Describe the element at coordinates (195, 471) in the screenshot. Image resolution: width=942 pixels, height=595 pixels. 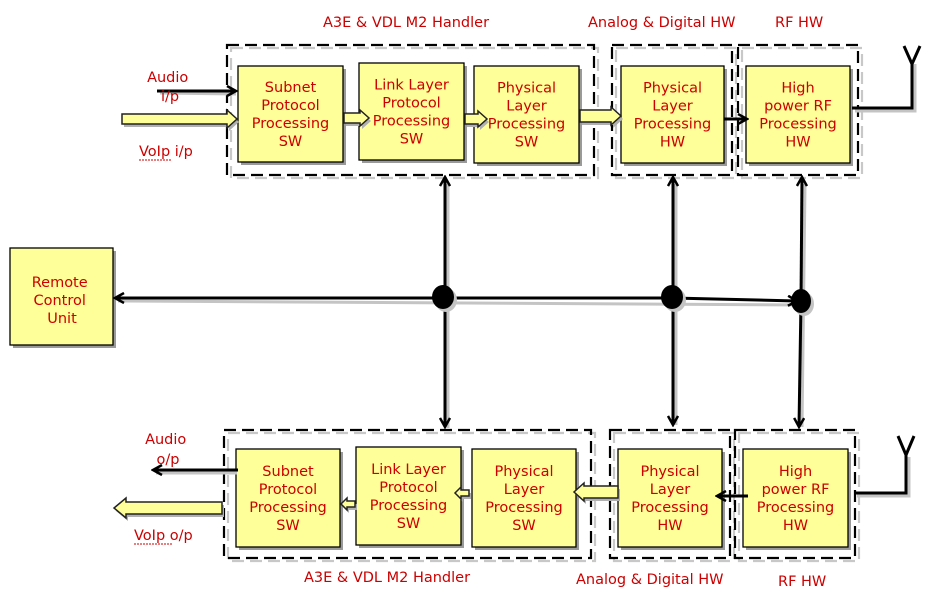
I see `audio-output-arrow` at that location.